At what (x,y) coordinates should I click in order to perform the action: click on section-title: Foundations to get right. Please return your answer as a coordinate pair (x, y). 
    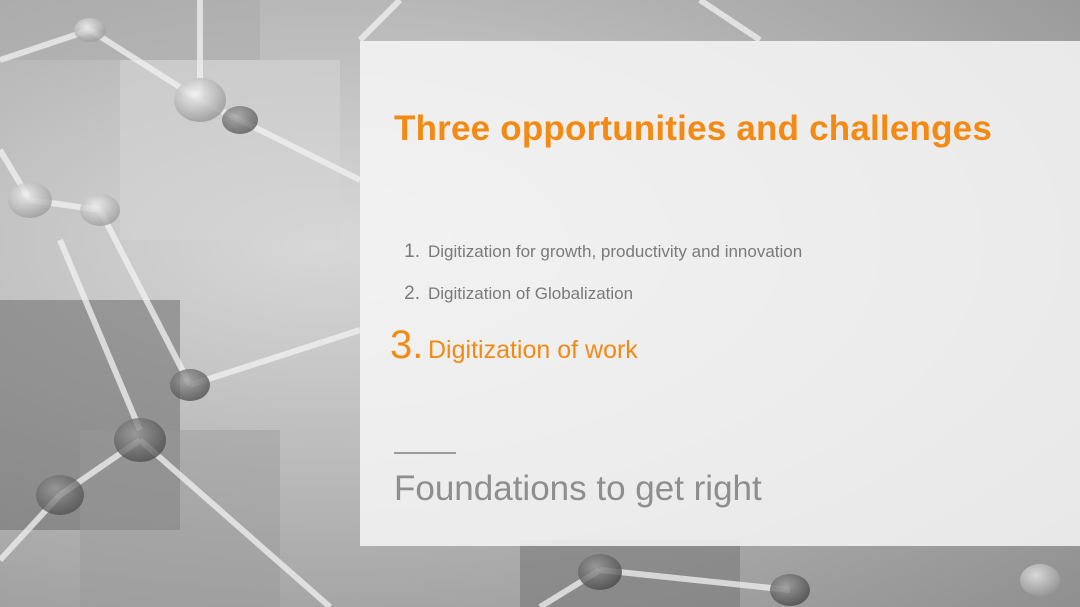
    Looking at the image, I should click on (578, 488).